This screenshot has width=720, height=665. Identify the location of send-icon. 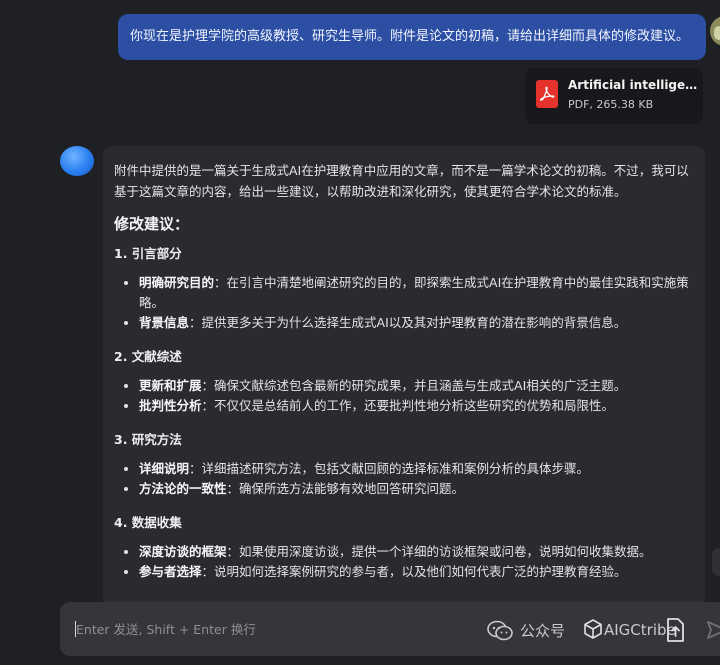
(713, 632).